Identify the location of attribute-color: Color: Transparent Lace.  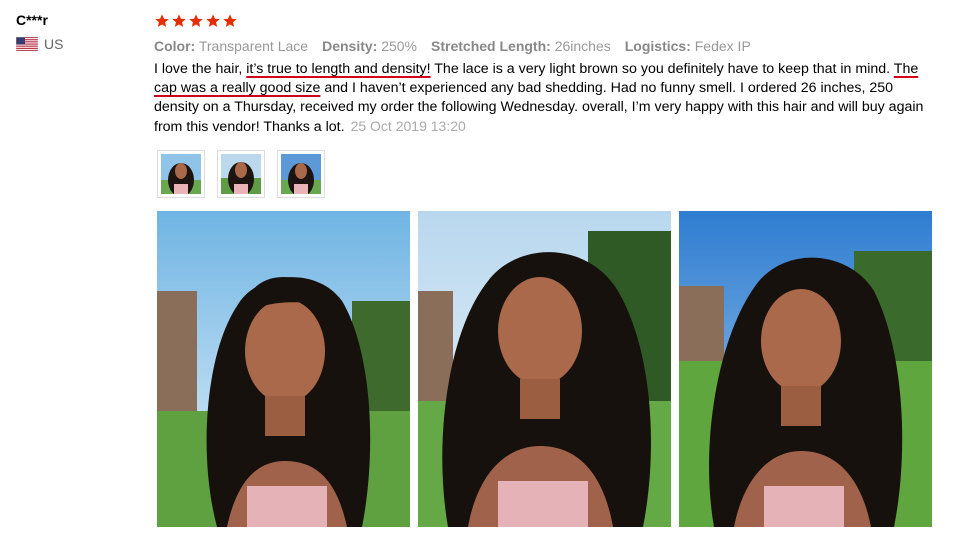
(231, 46).